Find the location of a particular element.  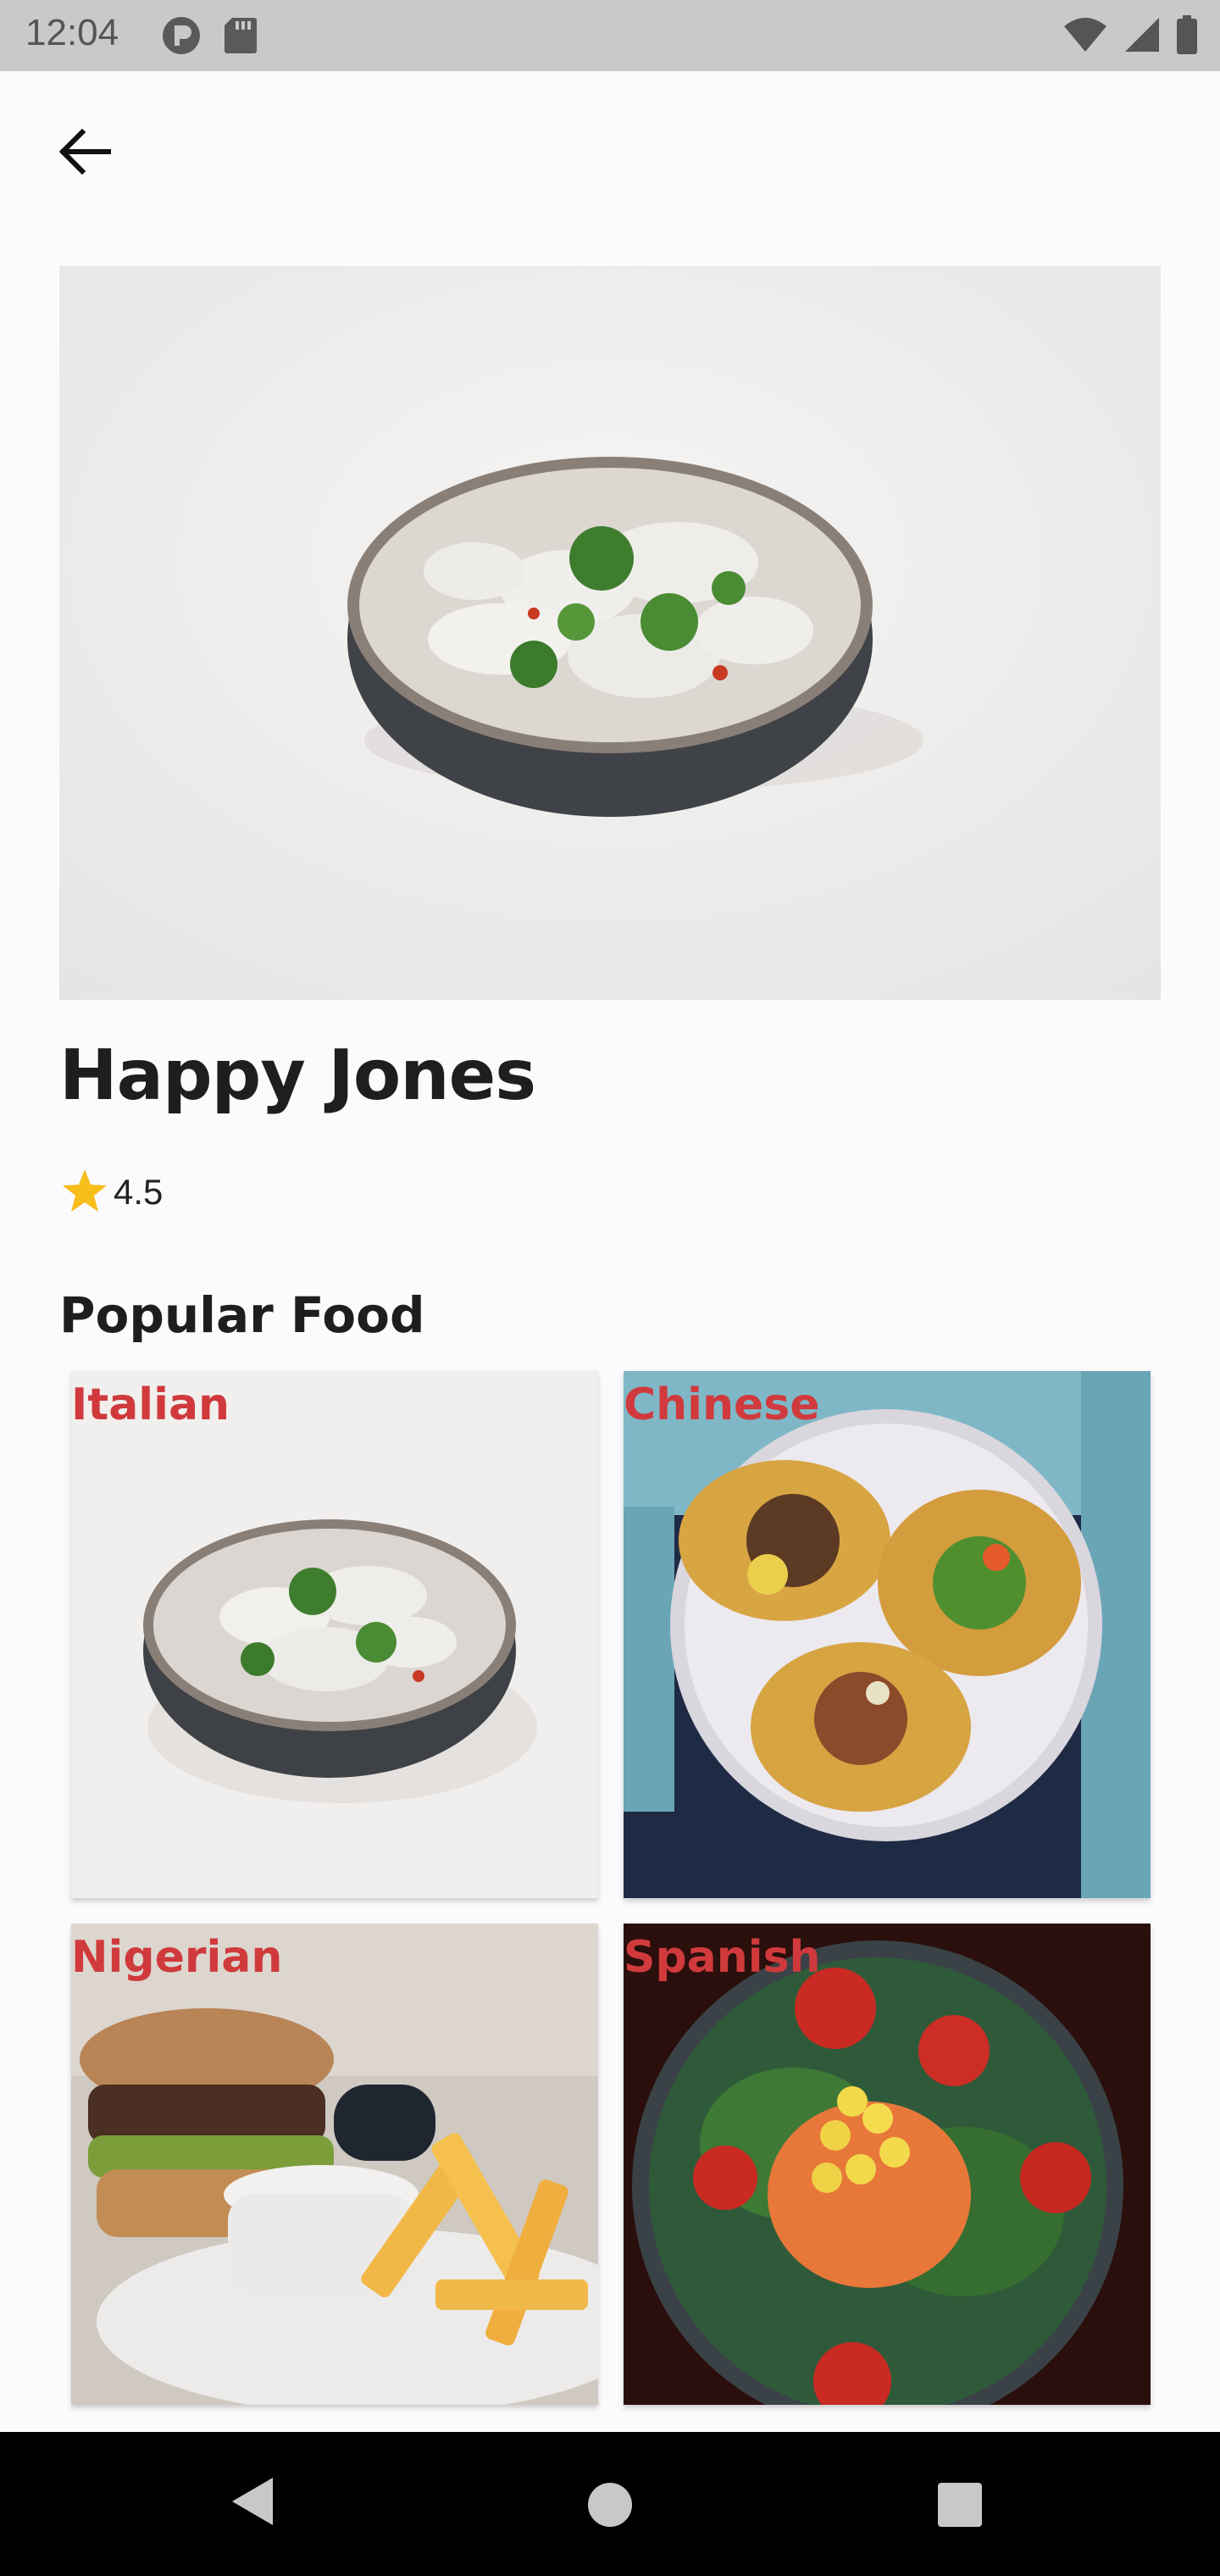

food-card-nigerian: Nigerian is located at coordinates (334, 2164).